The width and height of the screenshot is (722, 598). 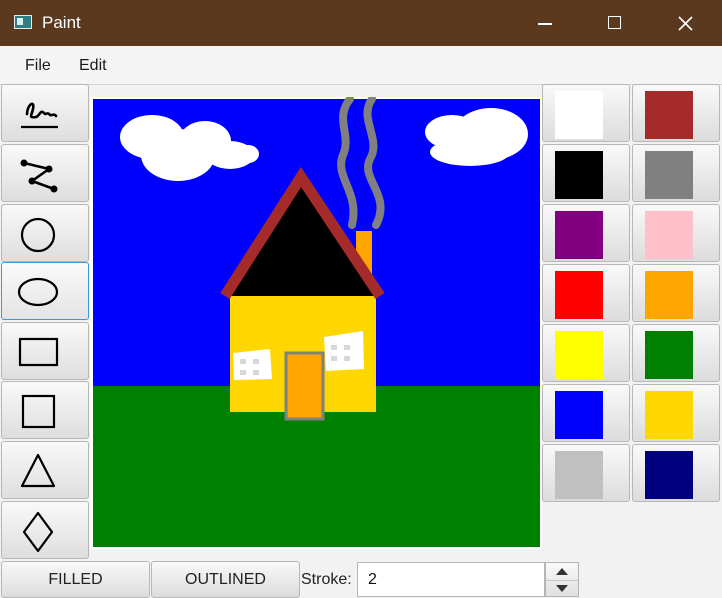 I want to click on ellipse-icon, so click(x=38, y=292).